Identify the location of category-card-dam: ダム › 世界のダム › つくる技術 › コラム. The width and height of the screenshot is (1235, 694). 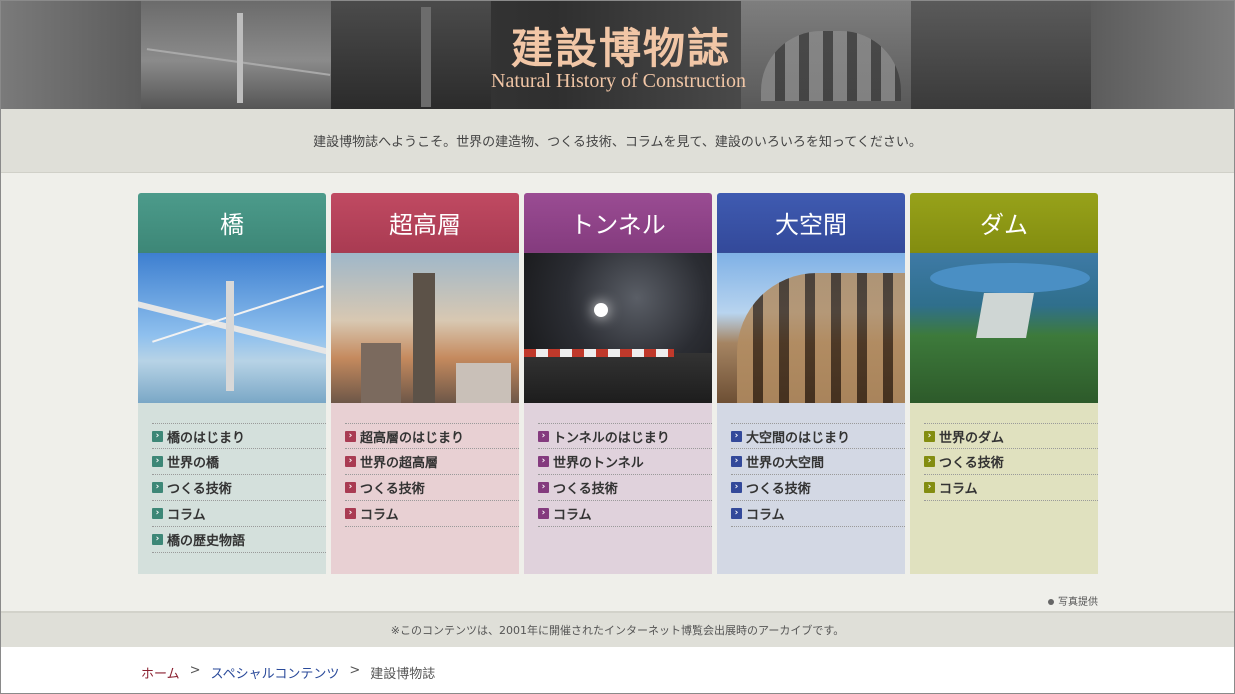
(1004, 383).